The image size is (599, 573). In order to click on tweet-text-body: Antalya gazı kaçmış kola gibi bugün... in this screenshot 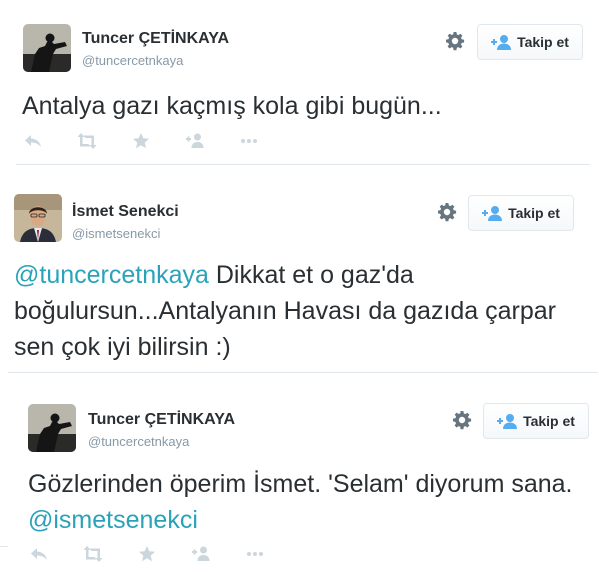, I will do `click(232, 106)`.